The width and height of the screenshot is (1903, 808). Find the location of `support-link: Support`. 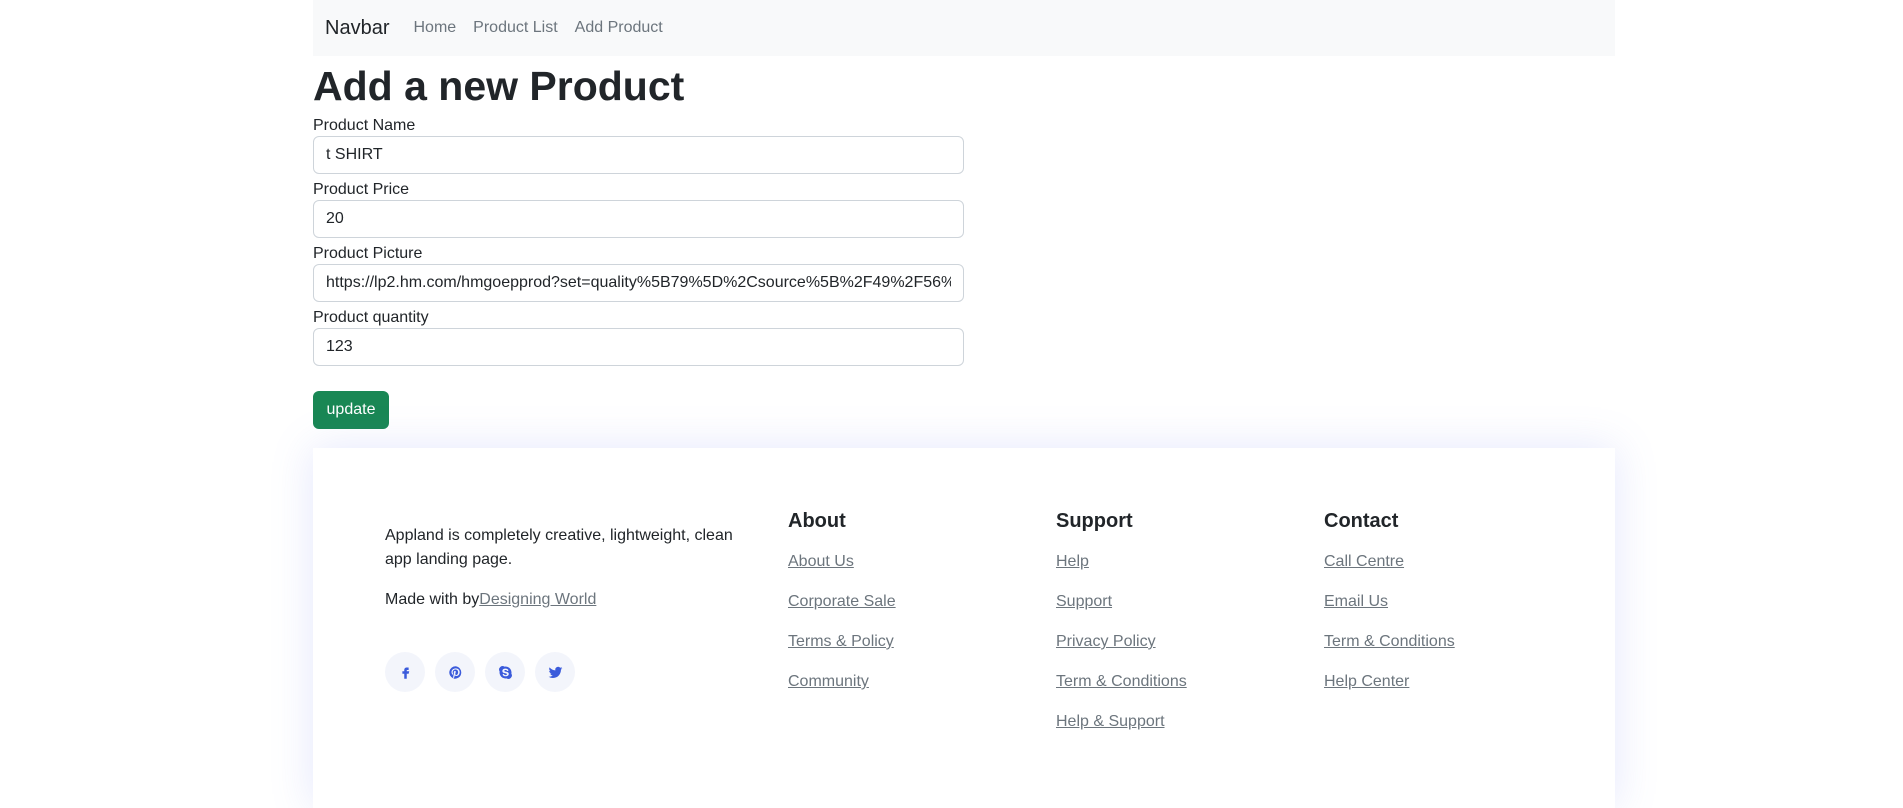

support-link: Support is located at coordinates (1166, 601).